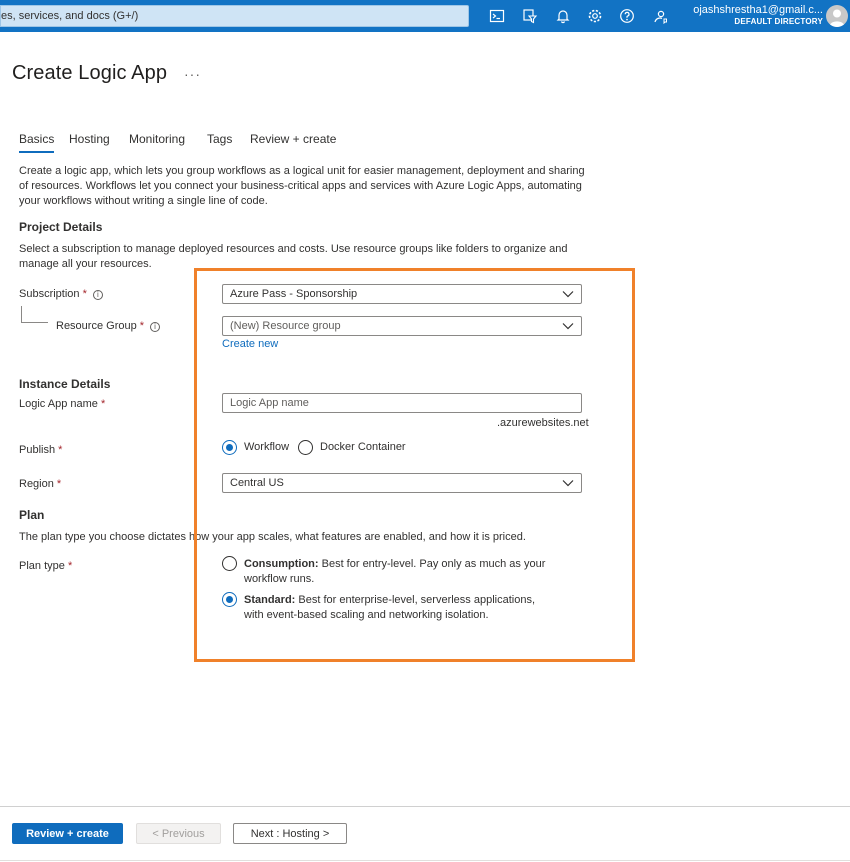  What do you see at coordinates (157, 139) in the screenshot?
I see `tab-monitoring: Monitoring` at bounding box center [157, 139].